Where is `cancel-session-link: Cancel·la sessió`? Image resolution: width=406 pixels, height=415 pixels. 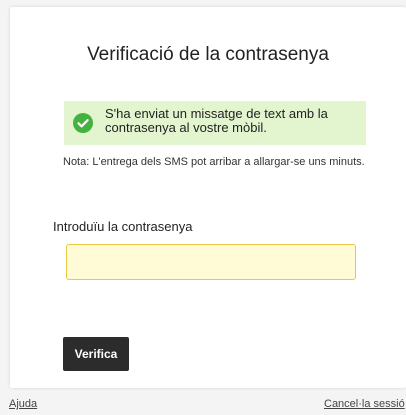 cancel-session-link: Cancel·la sessió is located at coordinates (364, 404).